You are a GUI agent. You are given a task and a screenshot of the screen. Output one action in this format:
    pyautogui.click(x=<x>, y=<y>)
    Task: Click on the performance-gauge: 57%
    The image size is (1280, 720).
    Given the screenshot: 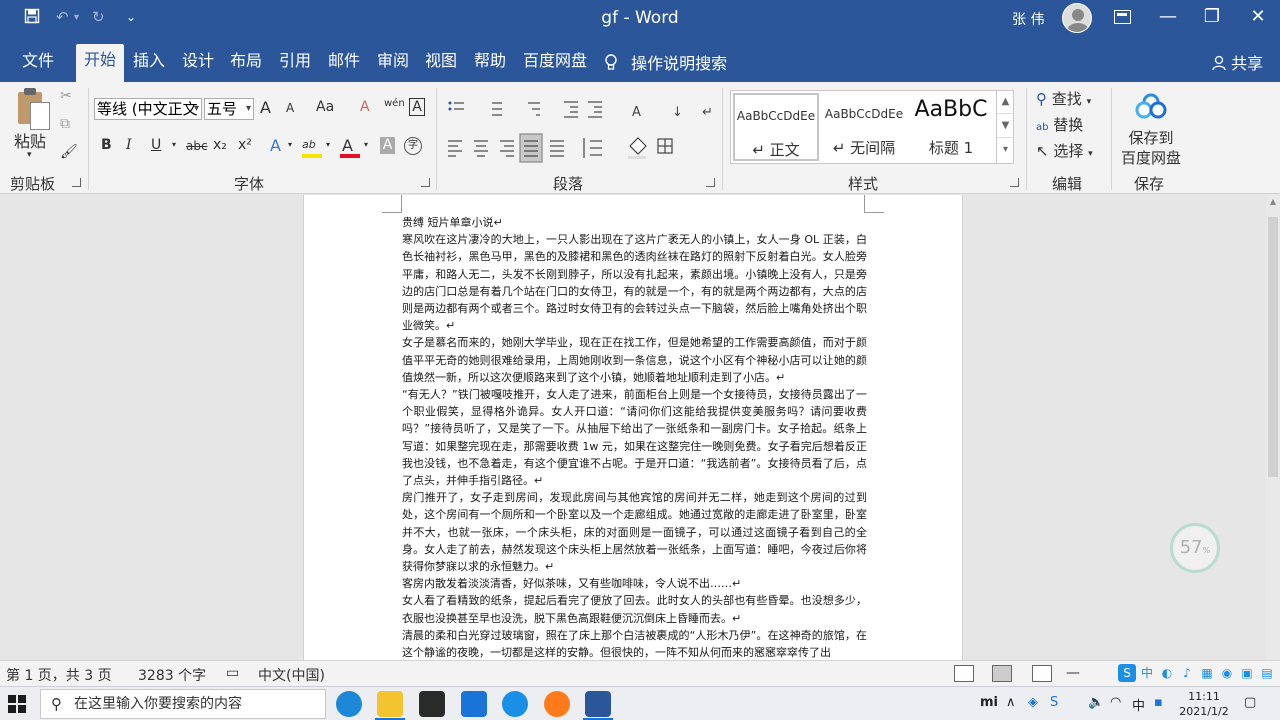 What is the action you would take?
    pyautogui.click(x=1195, y=548)
    